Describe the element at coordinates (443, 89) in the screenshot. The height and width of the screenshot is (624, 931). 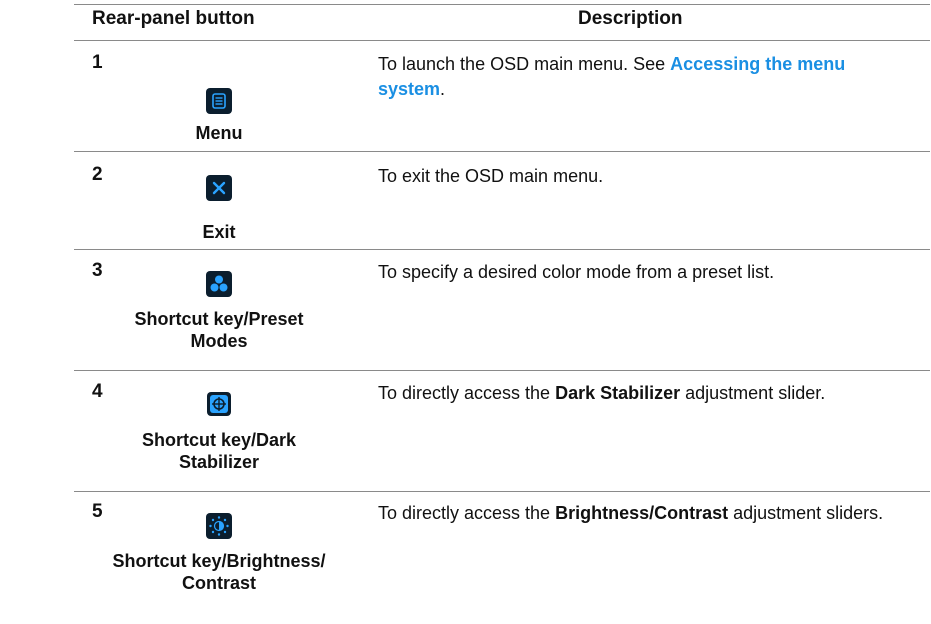
I see `description-text-end: .` at that location.